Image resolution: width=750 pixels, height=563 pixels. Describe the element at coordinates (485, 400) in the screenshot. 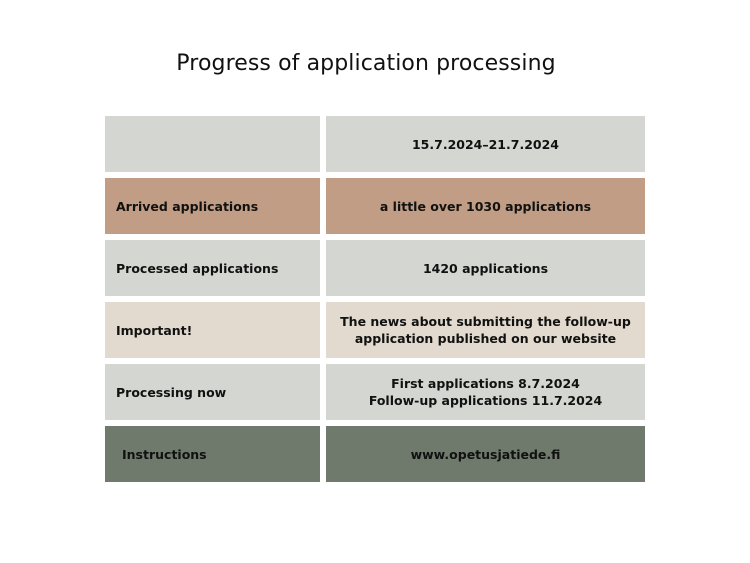

I see `processing-follow-up-applications: Follow-up applications 11.7.2024` at that location.